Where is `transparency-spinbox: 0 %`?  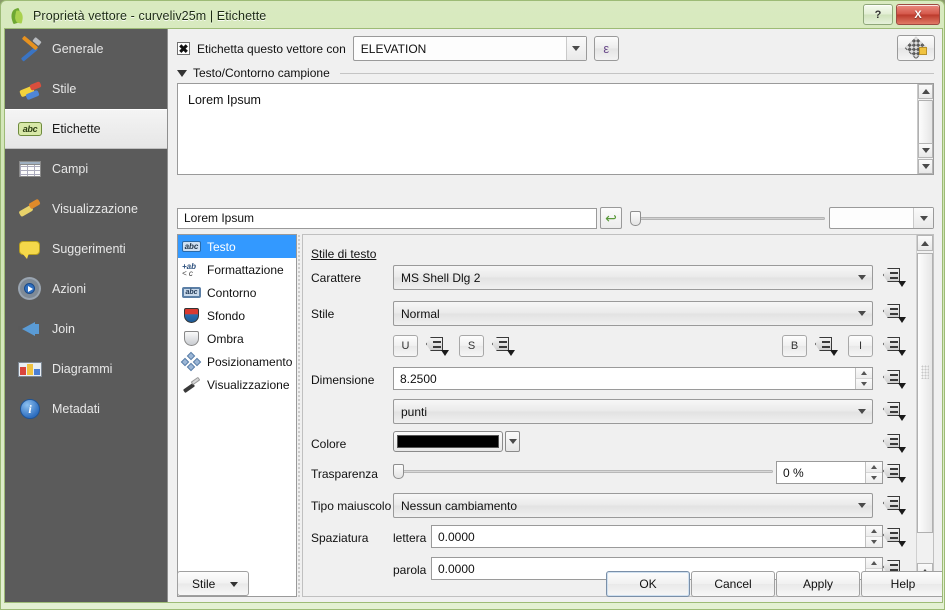 transparency-spinbox: 0 % is located at coordinates (829, 472).